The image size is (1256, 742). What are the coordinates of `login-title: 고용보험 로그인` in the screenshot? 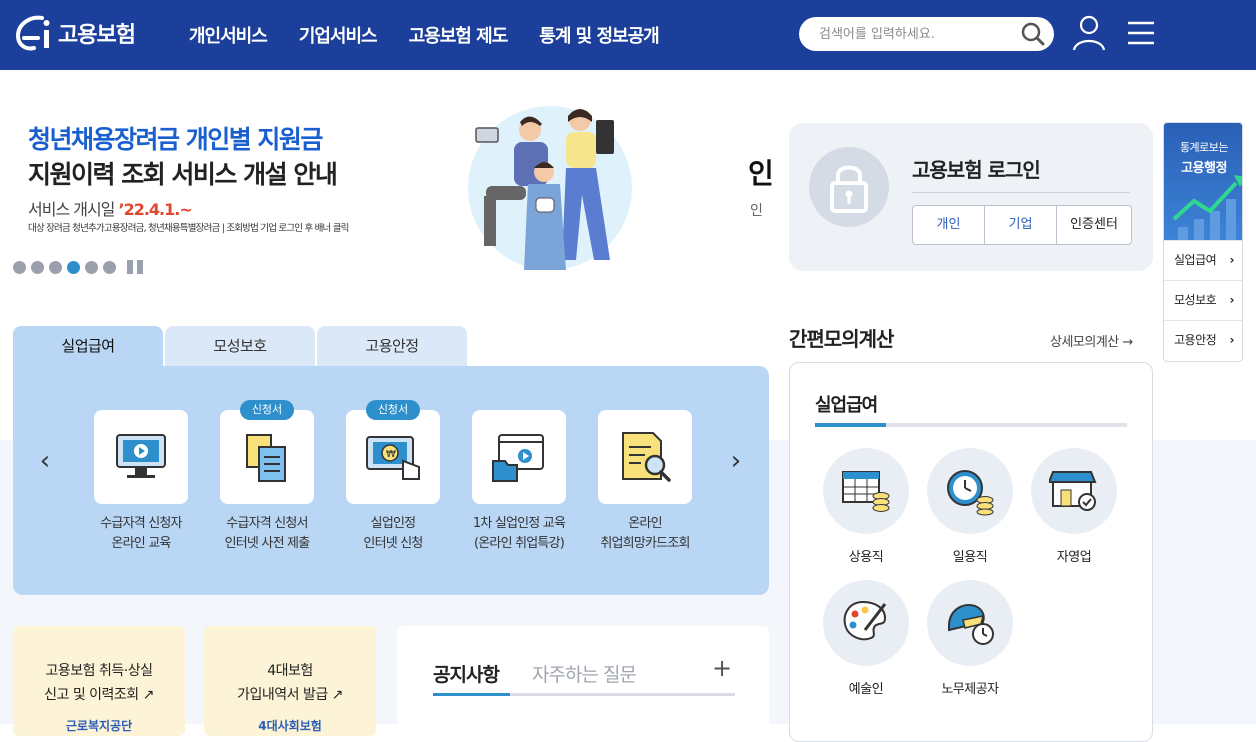 It's located at (976, 170).